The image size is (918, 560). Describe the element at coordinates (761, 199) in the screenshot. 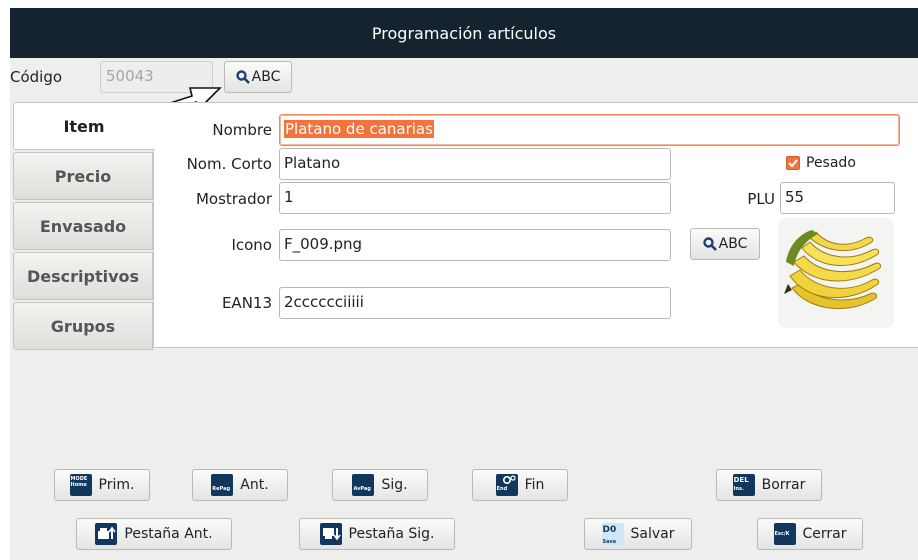

I see `plu-label: PLU` at that location.